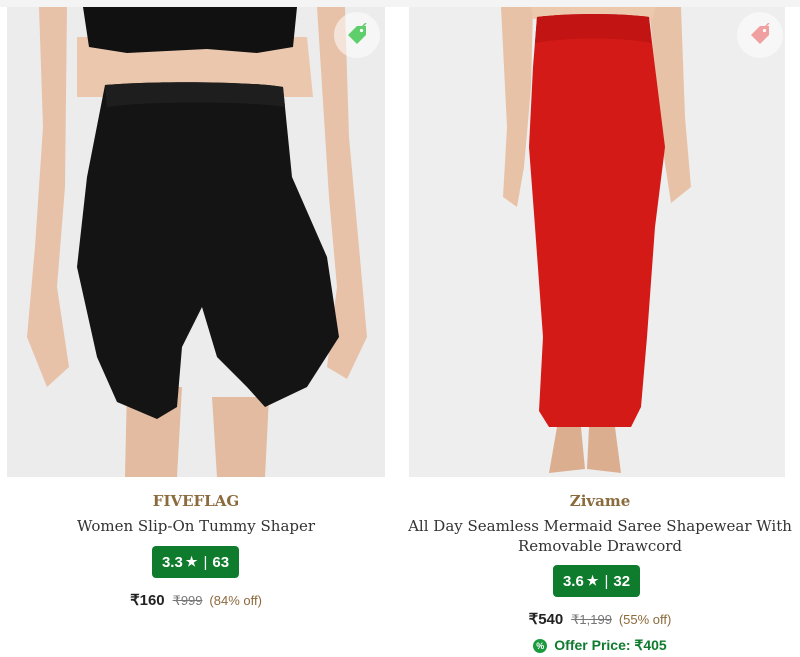 The width and height of the screenshot is (800, 657). Describe the element at coordinates (645, 619) in the screenshot. I see `discount-percent: (55% off)` at that location.